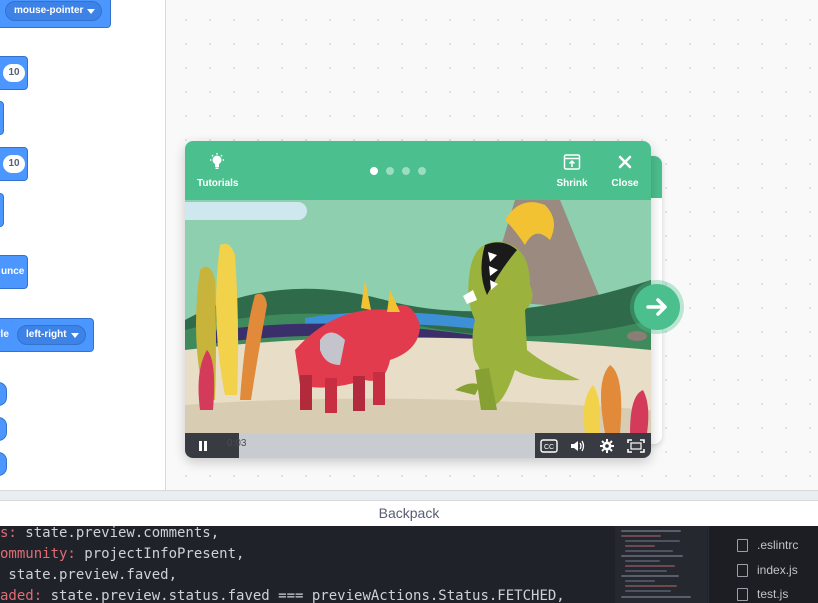 This screenshot has height=603, width=818. Describe the element at coordinates (89, 575) in the screenshot. I see `code-line: state.preview.faved,` at that location.